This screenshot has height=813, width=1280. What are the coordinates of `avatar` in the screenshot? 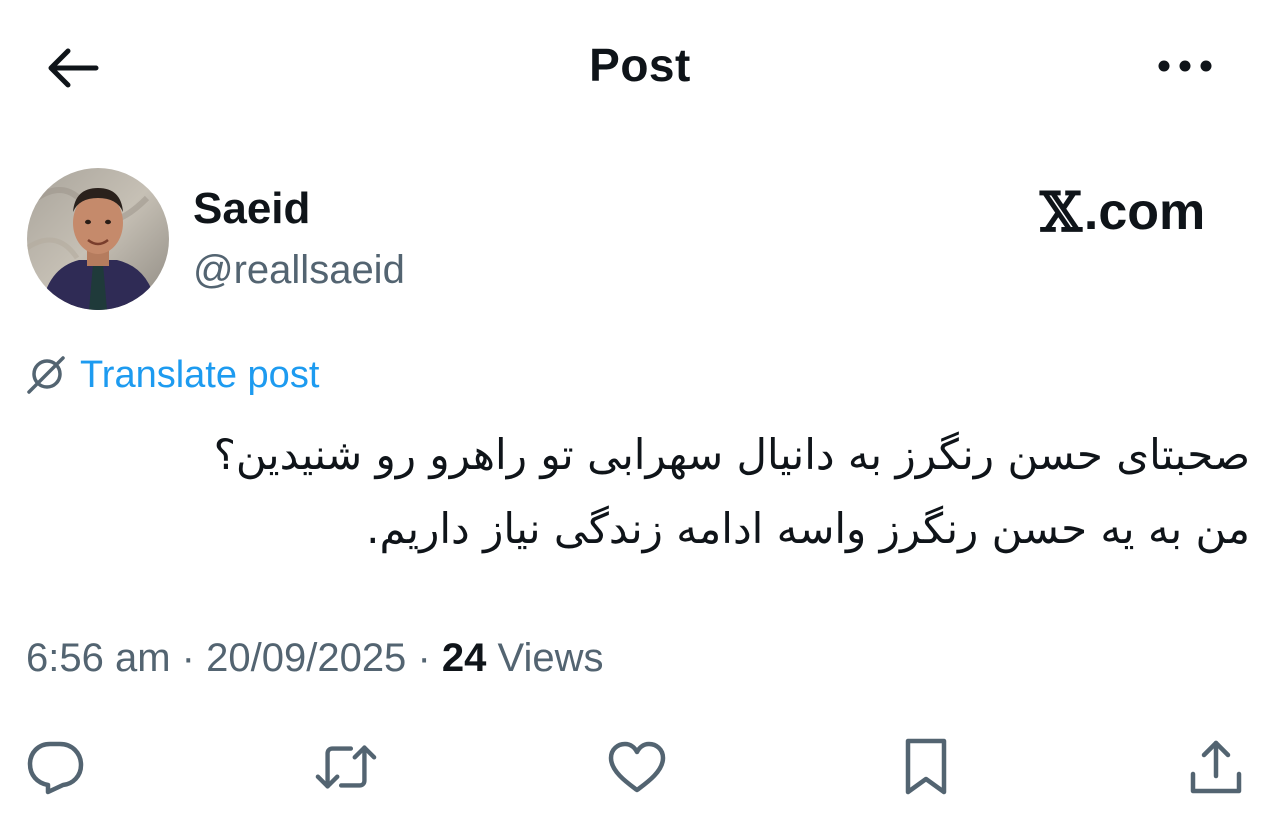 It's located at (98, 239).